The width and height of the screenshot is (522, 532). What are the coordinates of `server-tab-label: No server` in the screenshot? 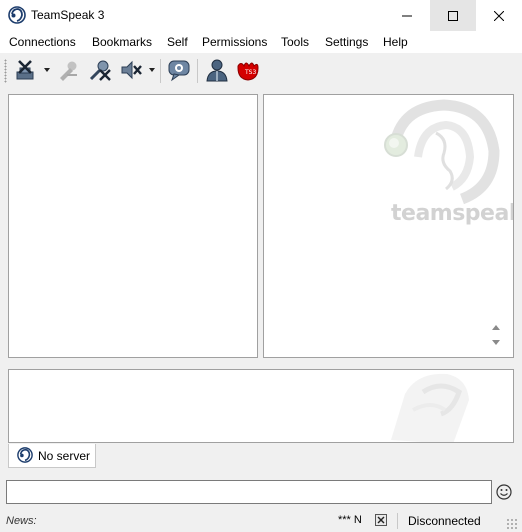 It's located at (64, 456).